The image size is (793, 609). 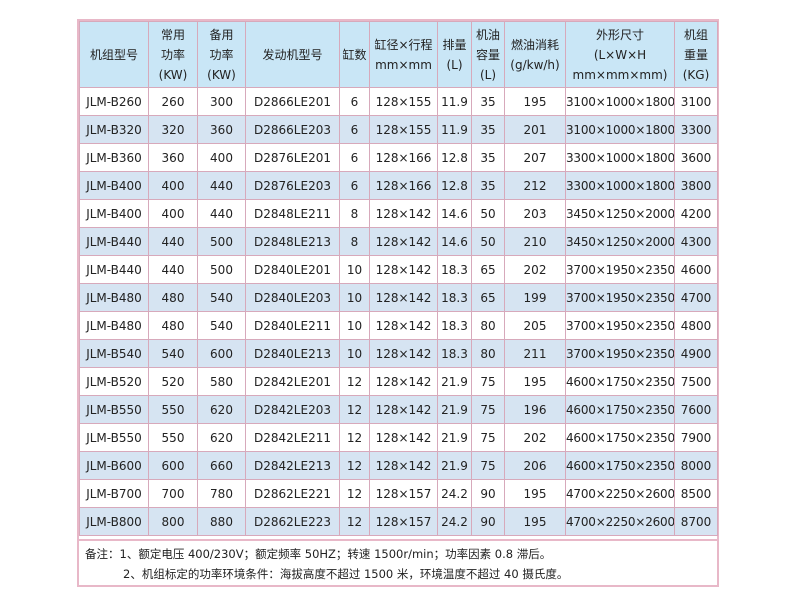 I want to click on table-cell: 203, so click(x=535, y=213).